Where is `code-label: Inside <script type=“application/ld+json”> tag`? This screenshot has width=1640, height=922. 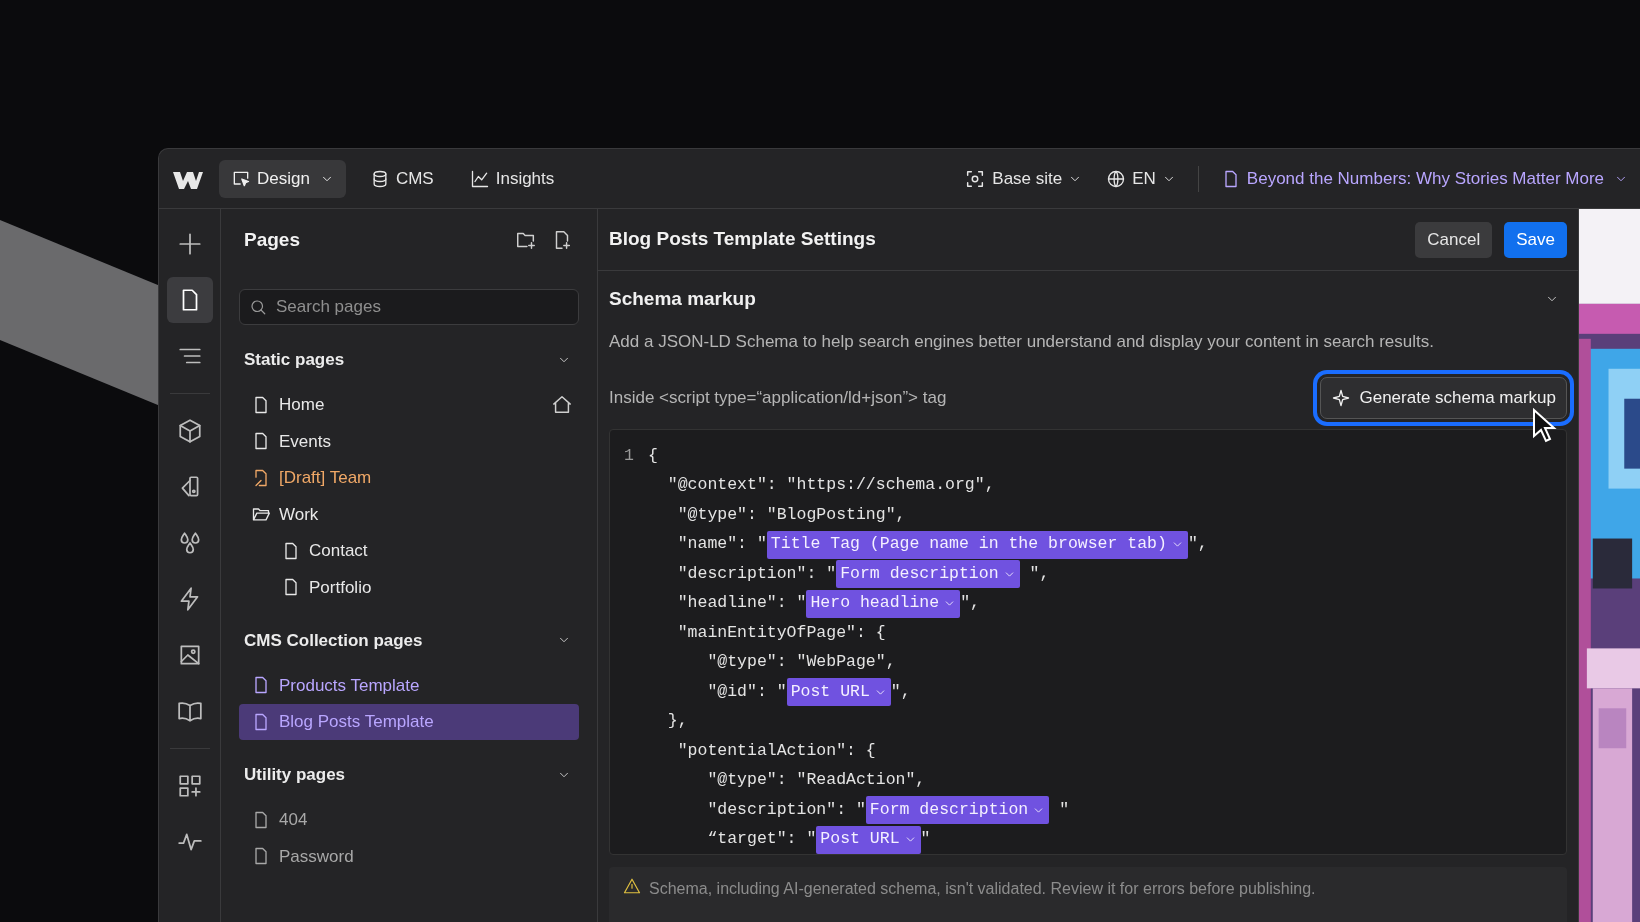 code-label: Inside <script type=“application/ld+json”> tag is located at coordinates (778, 397).